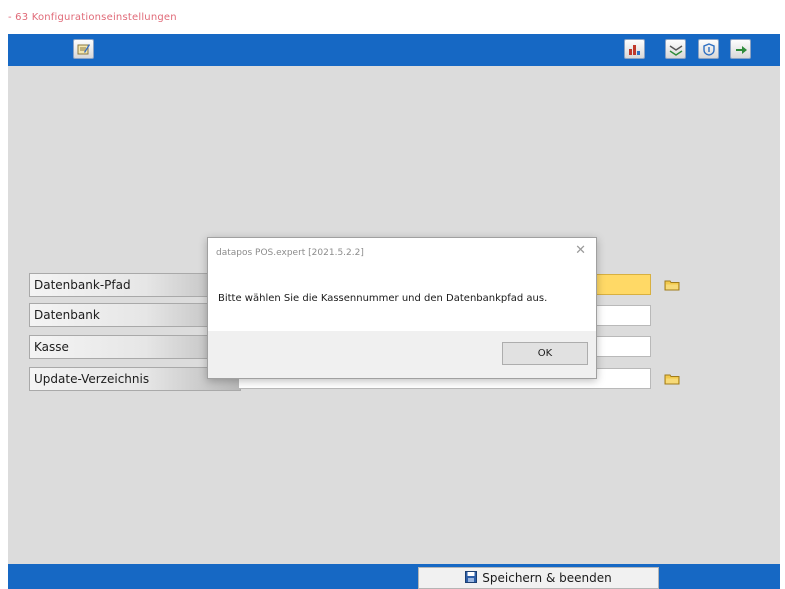  Describe the element at coordinates (545, 353) in the screenshot. I see `ok-button: OK` at that location.